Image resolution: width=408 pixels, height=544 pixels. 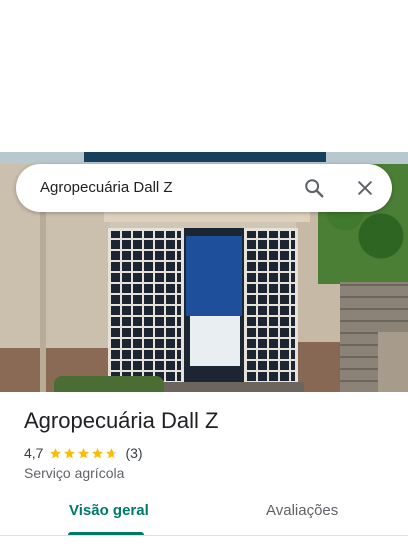 I want to click on photo-left-gate, so click(x=146, y=306).